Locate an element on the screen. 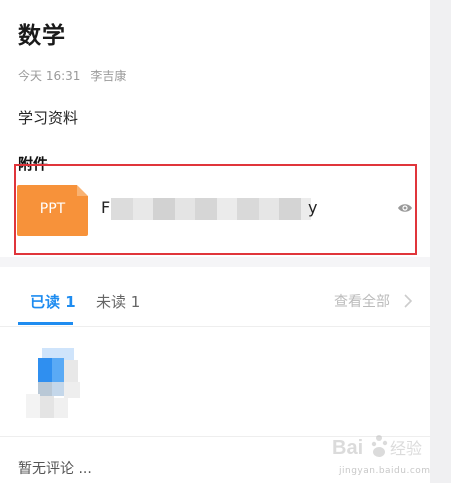  page-fold is located at coordinates (82, 190).